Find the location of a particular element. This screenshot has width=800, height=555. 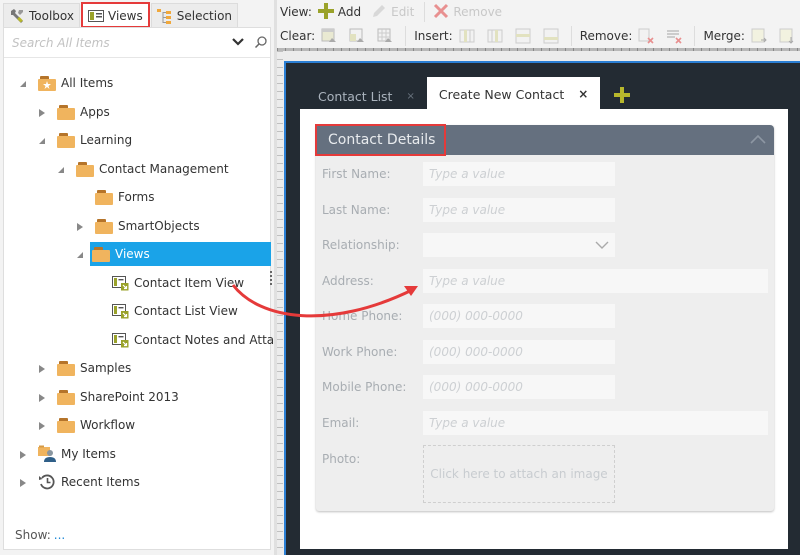

tab-toolbox: Toolbox is located at coordinates (41, 15).